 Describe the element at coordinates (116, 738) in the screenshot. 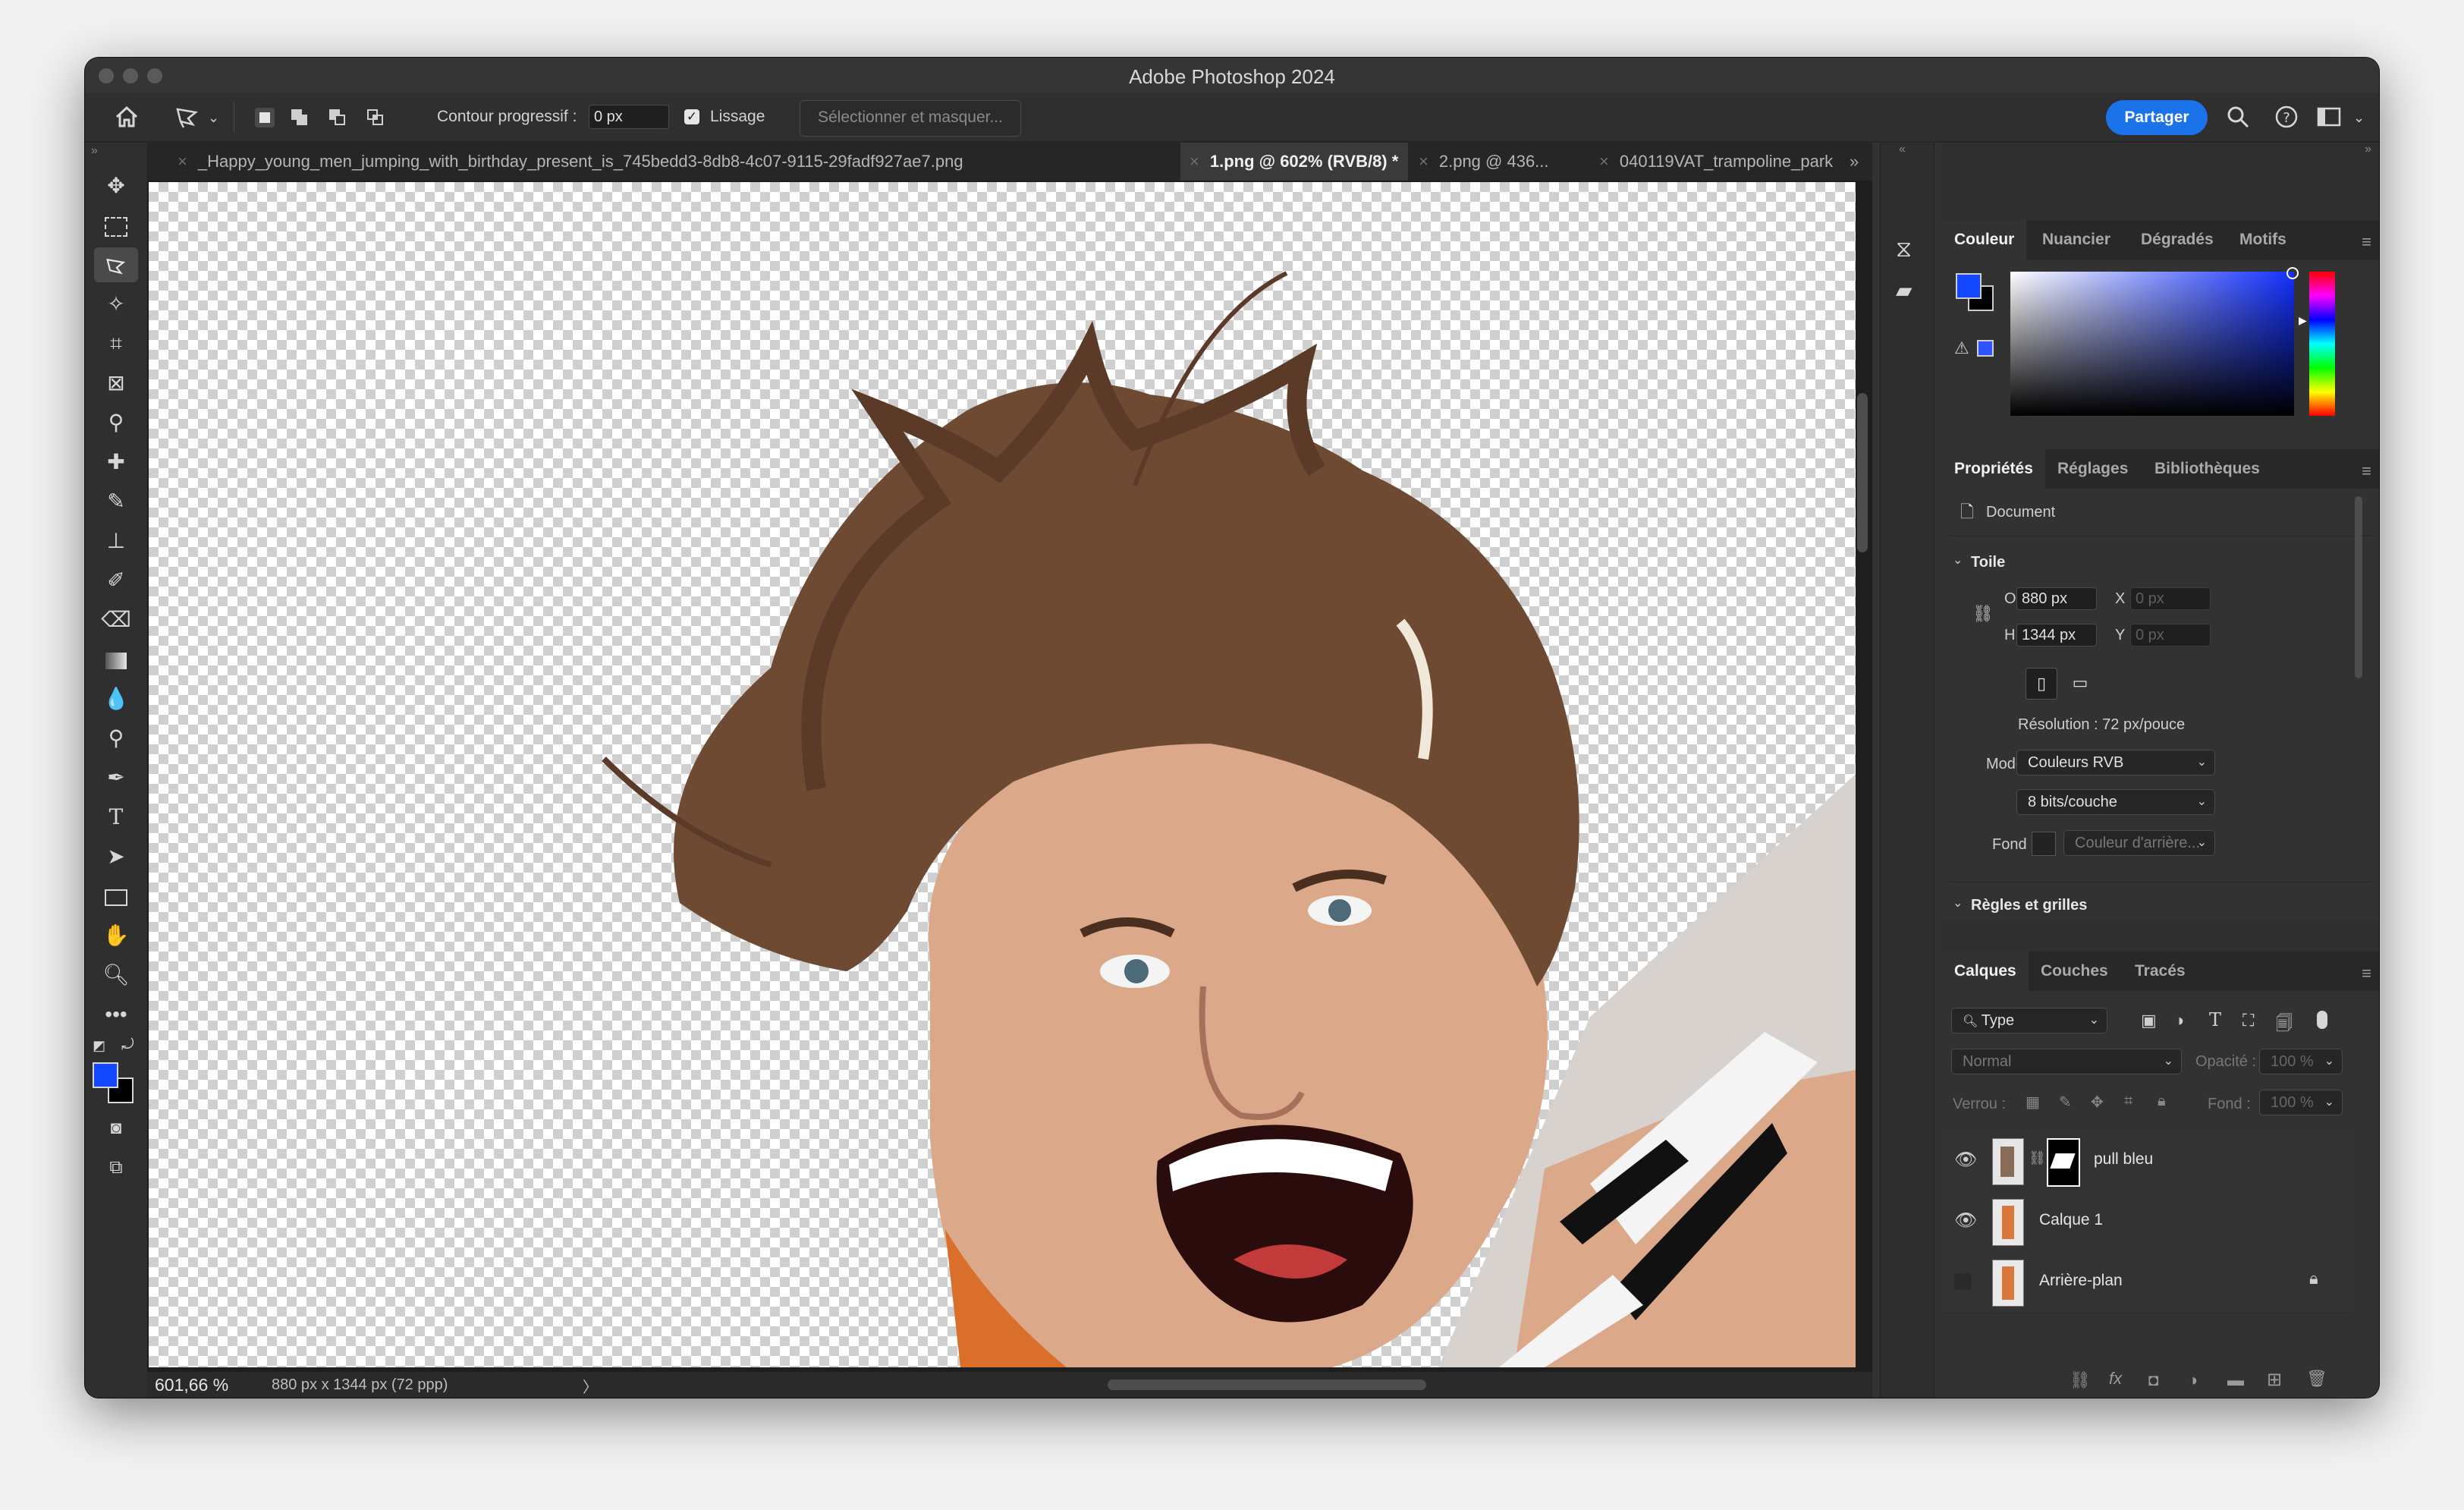

I see `dodge-tool-icon: ⚲` at that location.